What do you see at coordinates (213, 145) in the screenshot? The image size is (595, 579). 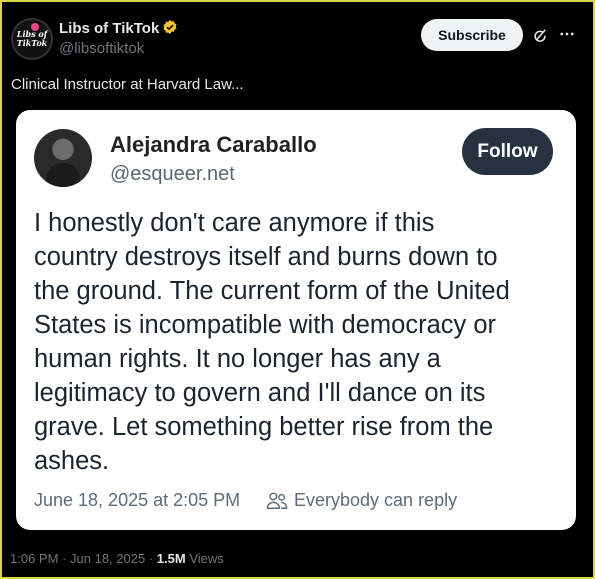 I see `embed-author-name: Alejandra Caraballo` at bounding box center [213, 145].